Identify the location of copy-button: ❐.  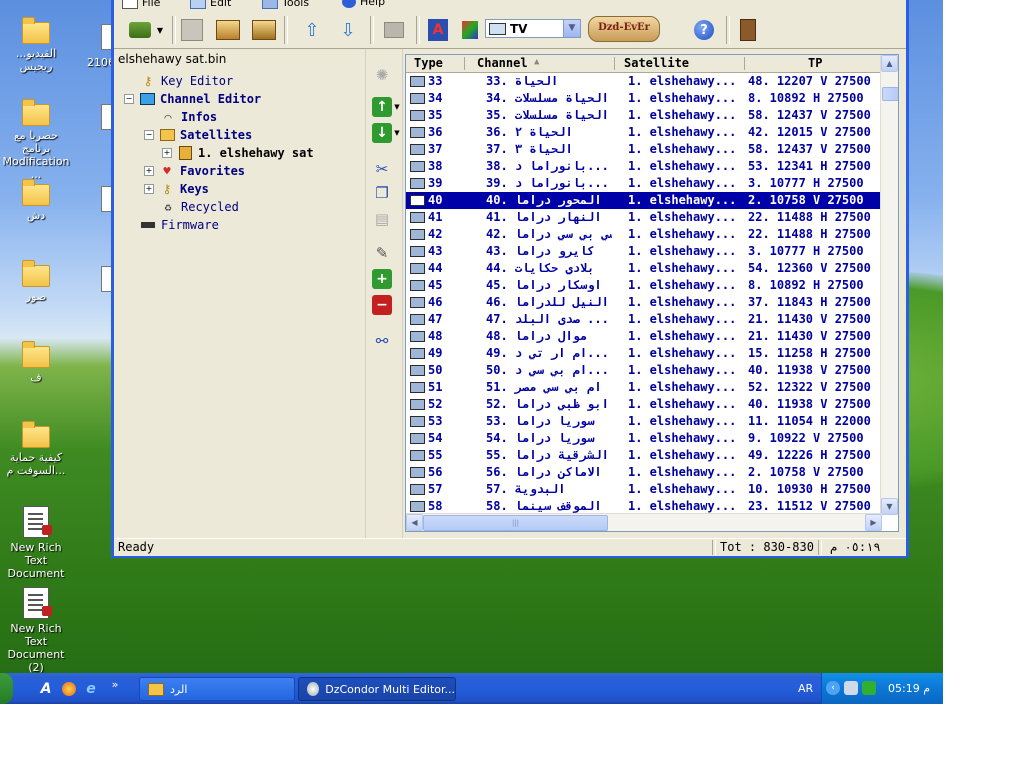
(382, 193).